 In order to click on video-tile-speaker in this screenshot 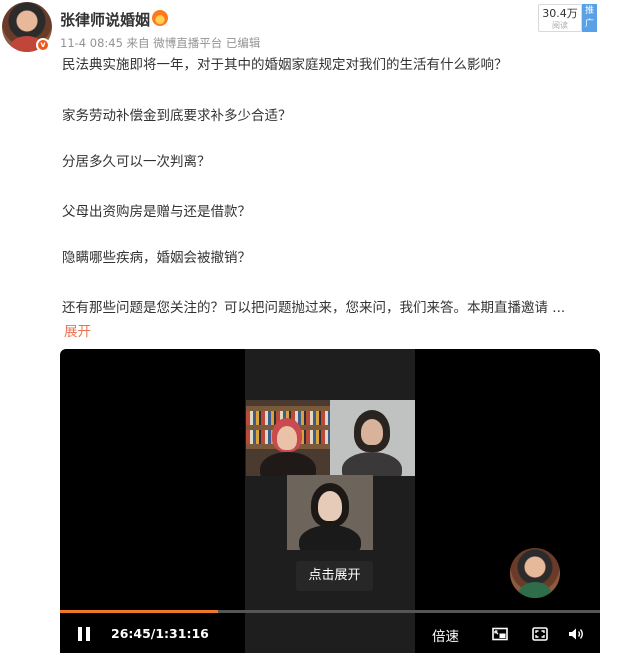, I will do `click(330, 512)`.